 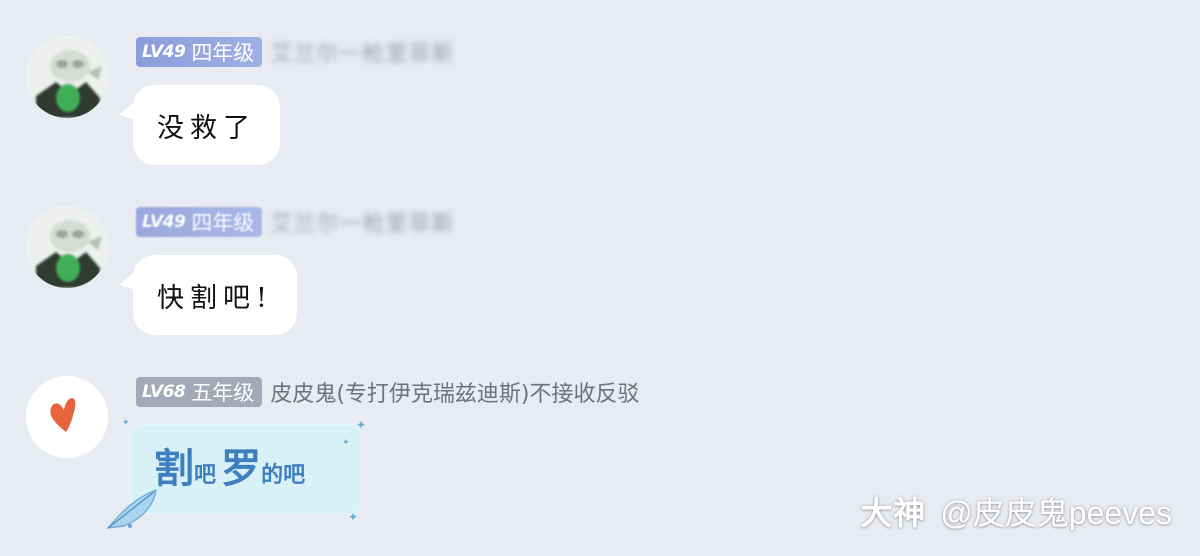 What do you see at coordinates (131, 509) in the screenshot?
I see `feather-icon` at bounding box center [131, 509].